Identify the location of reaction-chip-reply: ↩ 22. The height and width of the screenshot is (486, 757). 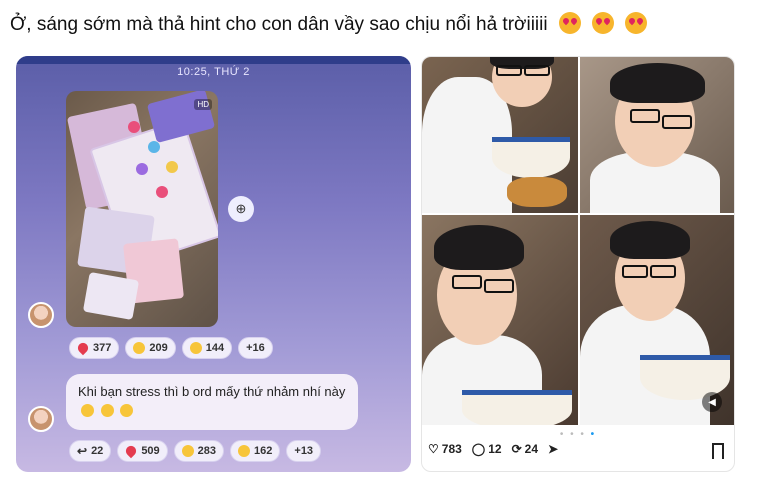
(90, 451).